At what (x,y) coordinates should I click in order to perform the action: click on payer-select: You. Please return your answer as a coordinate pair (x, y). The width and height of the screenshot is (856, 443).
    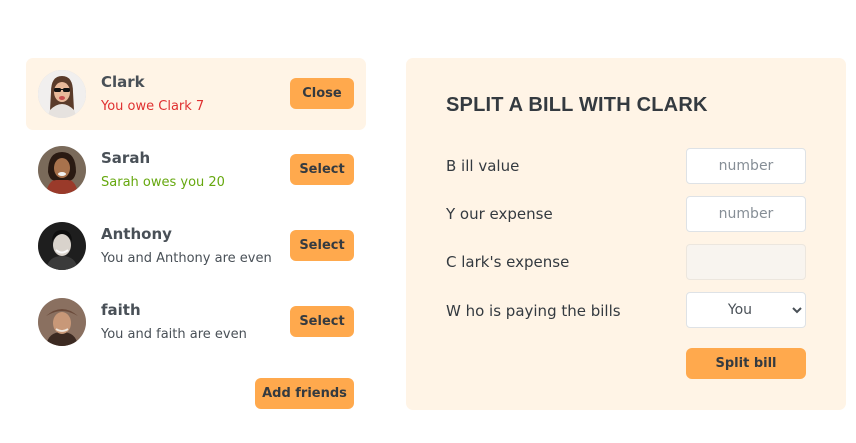
    Looking at the image, I should click on (746, 310).